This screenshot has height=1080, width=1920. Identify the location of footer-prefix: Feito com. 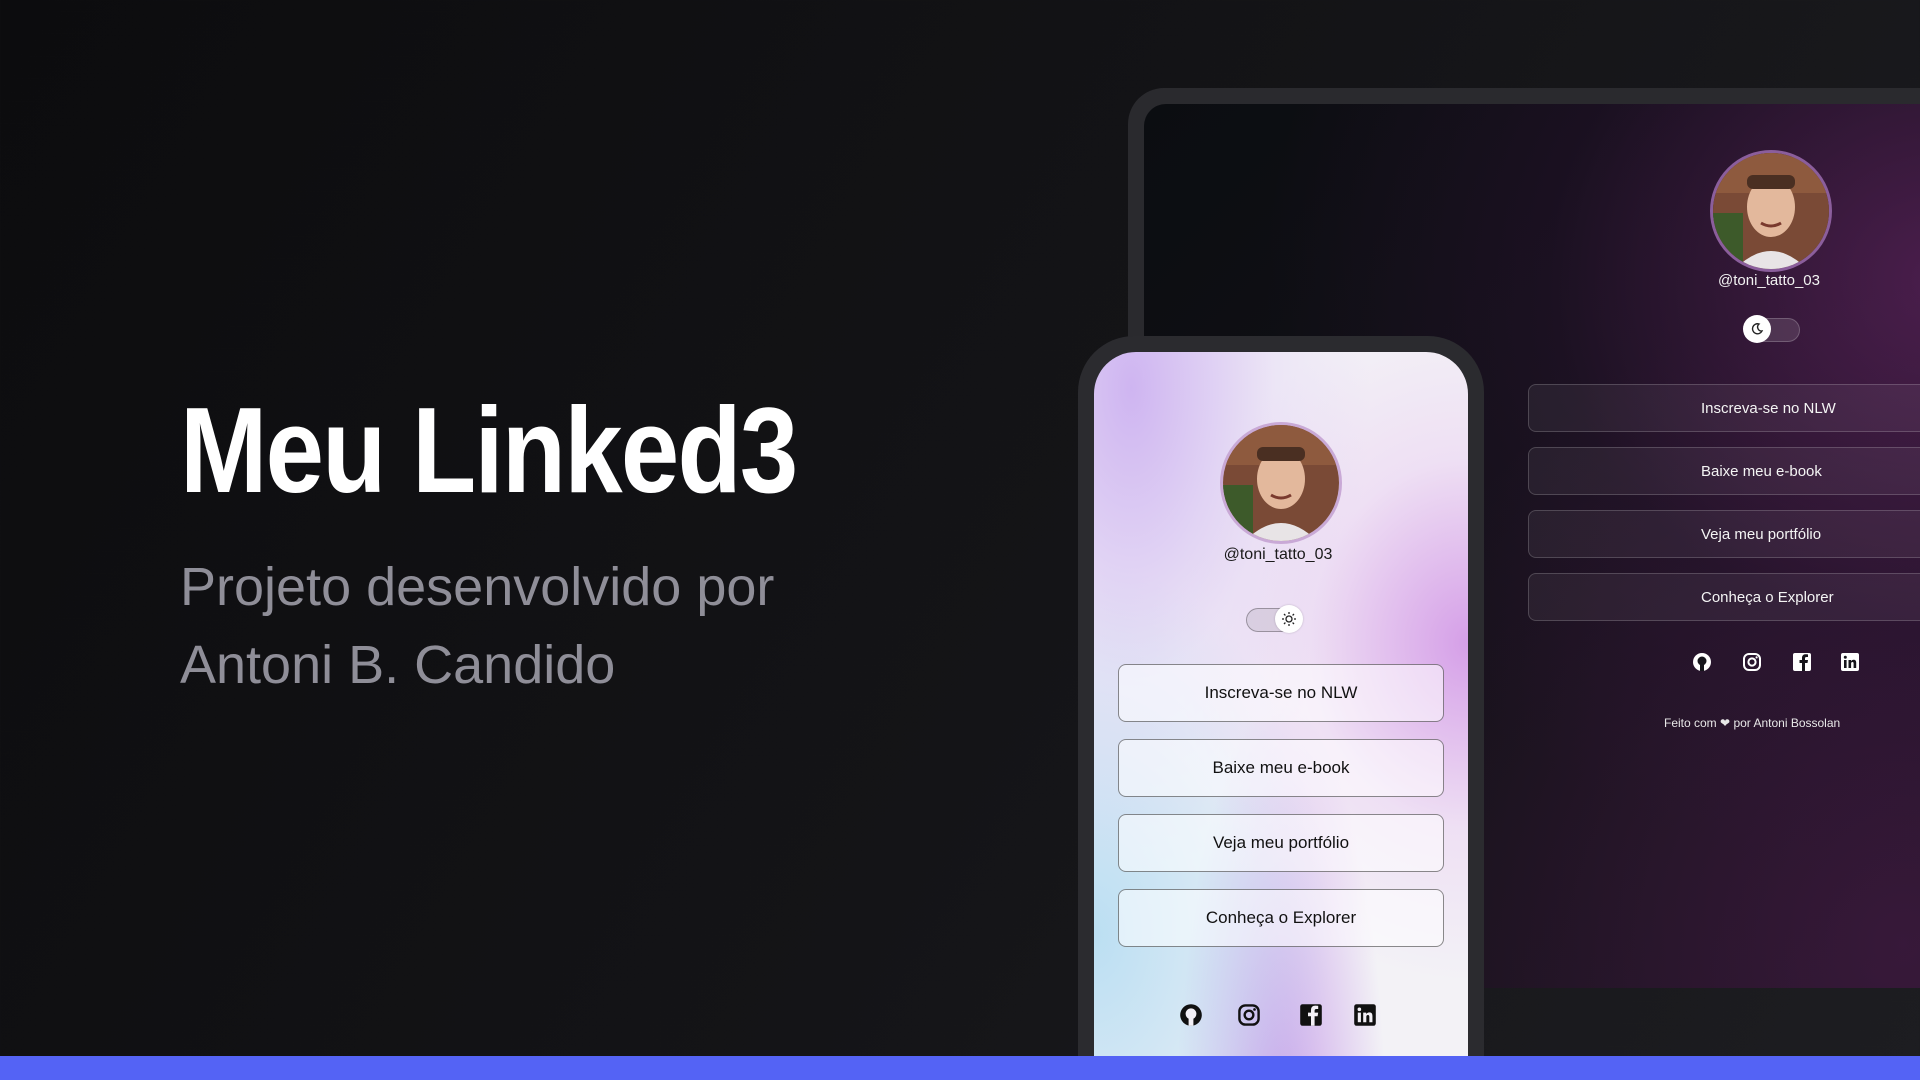
(1690, 723).